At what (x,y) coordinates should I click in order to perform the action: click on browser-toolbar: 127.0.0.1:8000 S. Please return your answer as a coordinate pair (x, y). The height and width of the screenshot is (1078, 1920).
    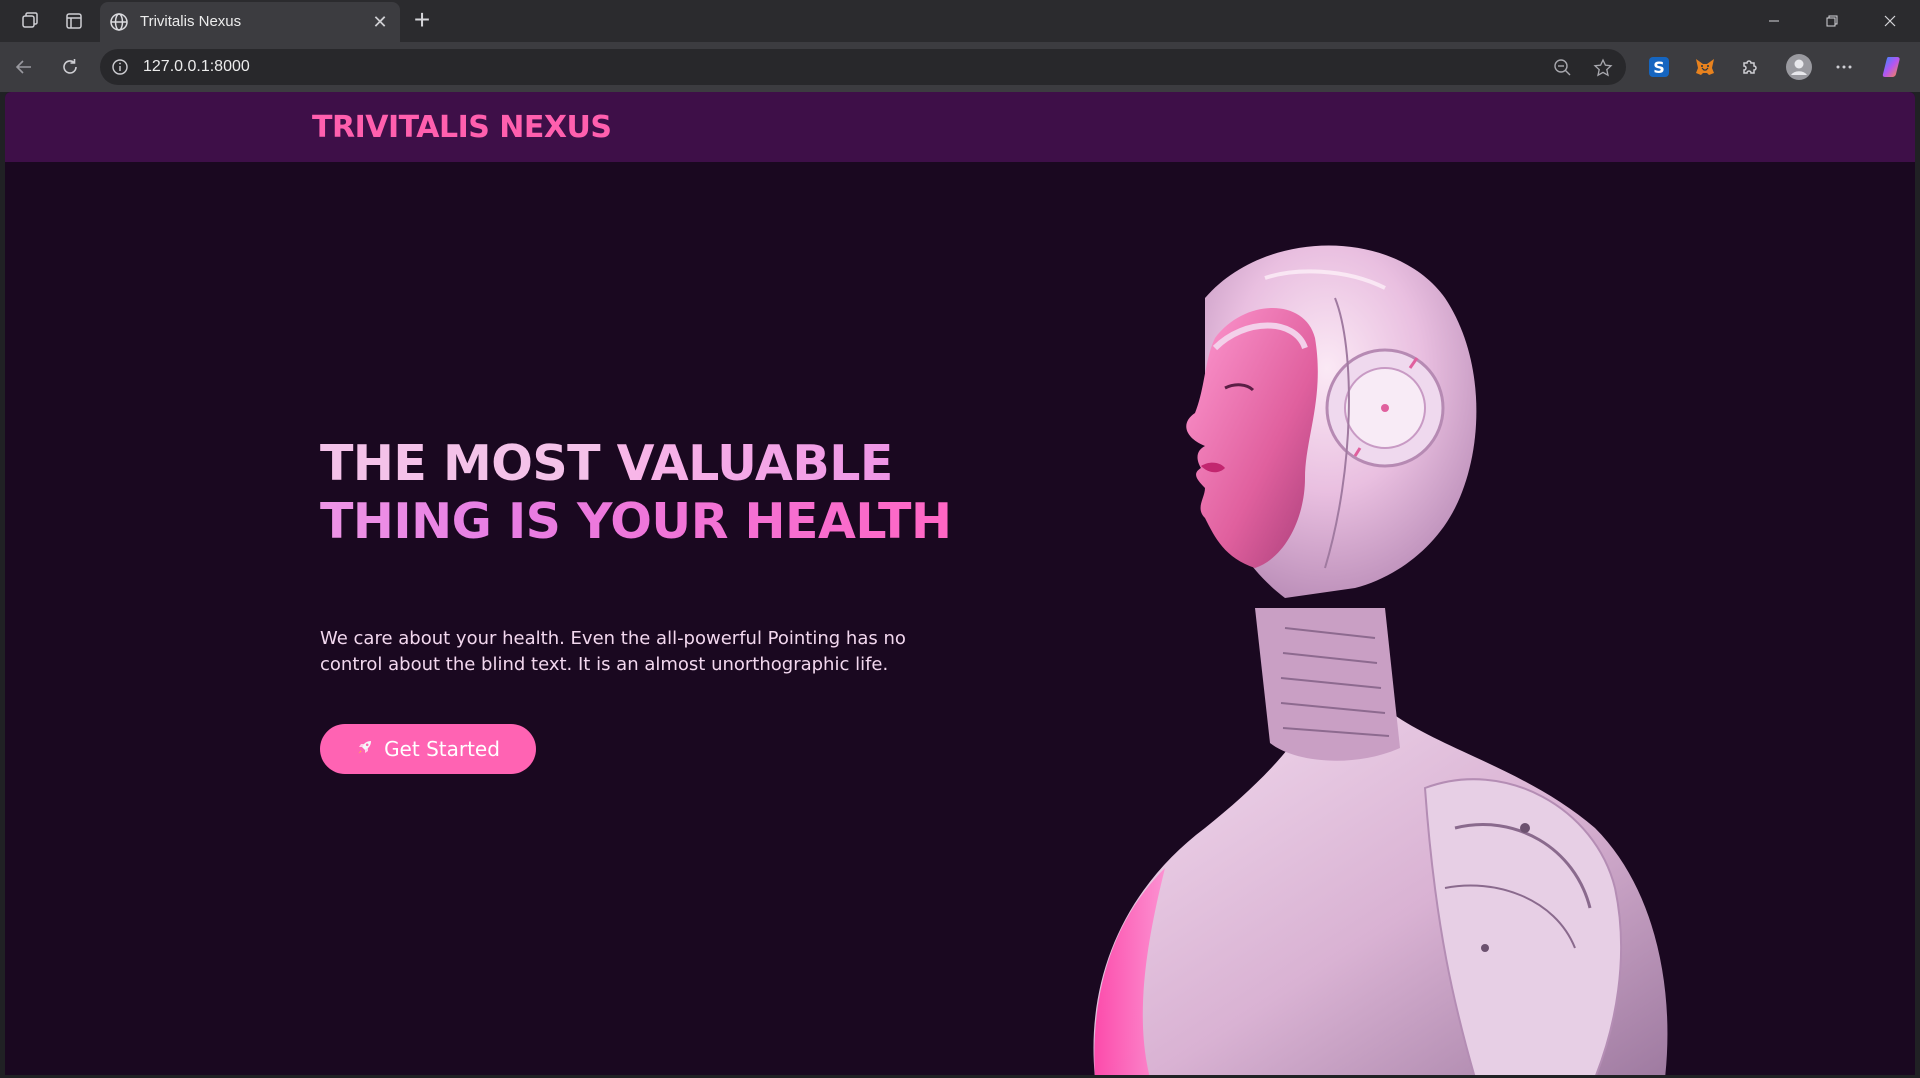
    Looking at the image, I should click on (960, 67).